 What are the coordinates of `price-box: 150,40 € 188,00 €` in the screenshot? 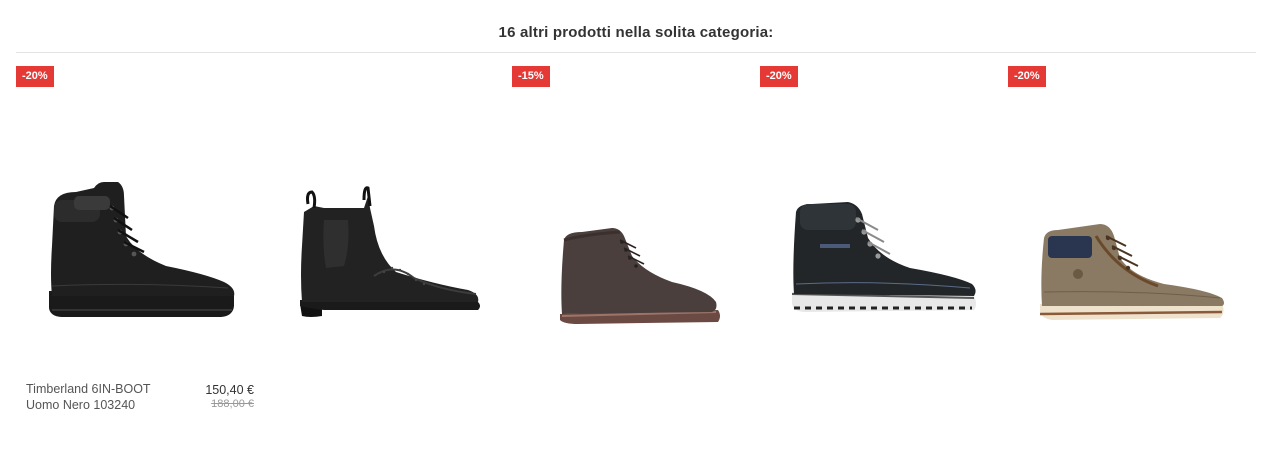 It's located at (229, 396).